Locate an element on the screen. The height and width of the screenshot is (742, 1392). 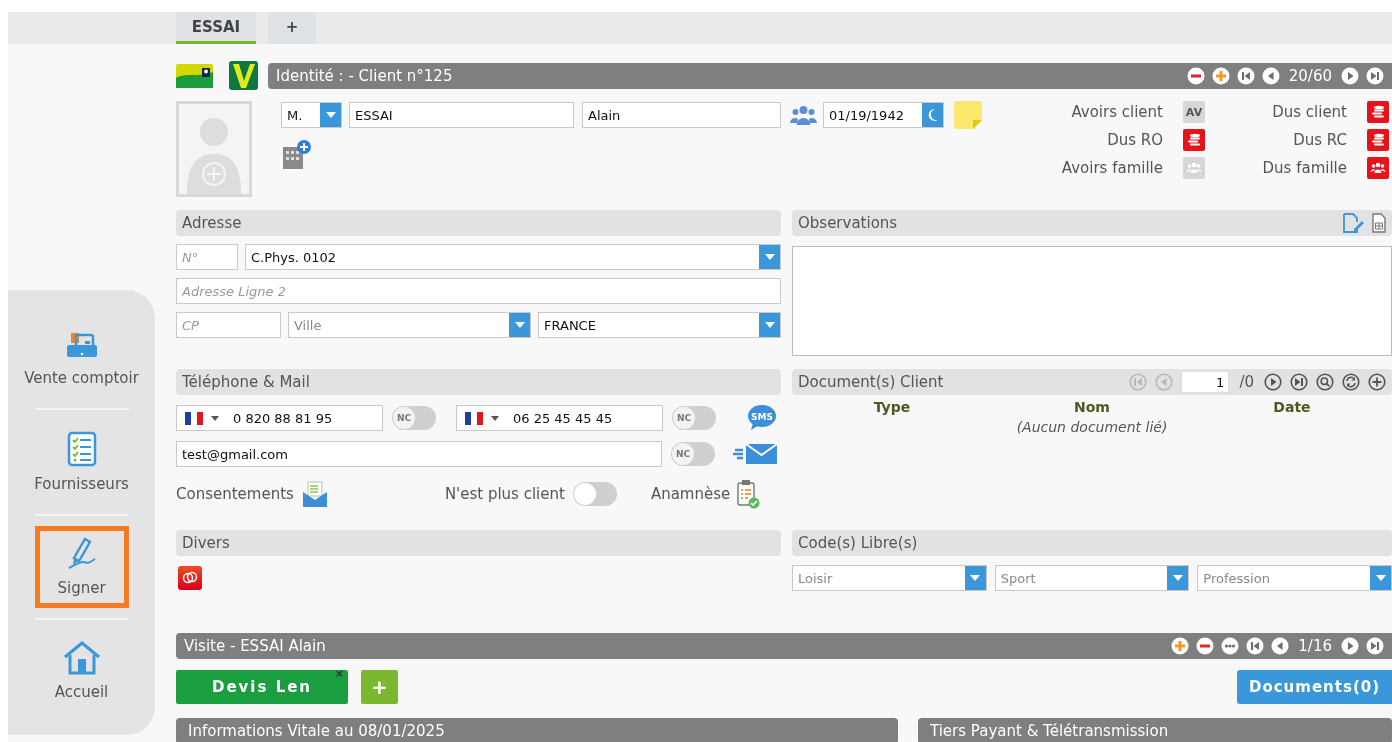
city-select: Ville is located at coordinates (409, 325).